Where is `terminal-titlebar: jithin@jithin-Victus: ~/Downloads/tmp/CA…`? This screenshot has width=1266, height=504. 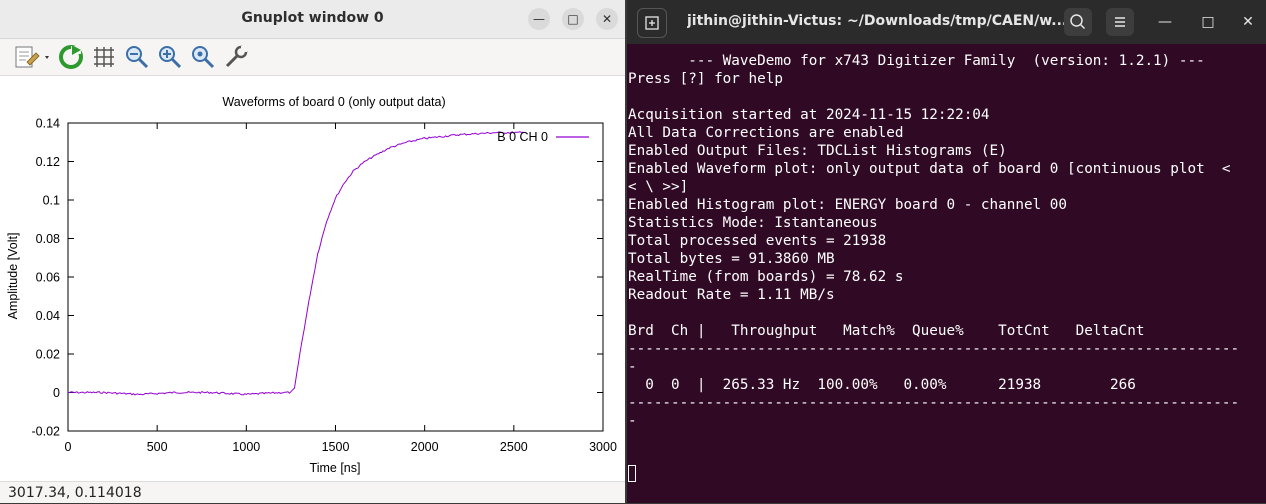 terminal-titlebar: jithin@jithin-Victus: ~/Downloads/tmp/CA… is located at coordinates (946, 22).